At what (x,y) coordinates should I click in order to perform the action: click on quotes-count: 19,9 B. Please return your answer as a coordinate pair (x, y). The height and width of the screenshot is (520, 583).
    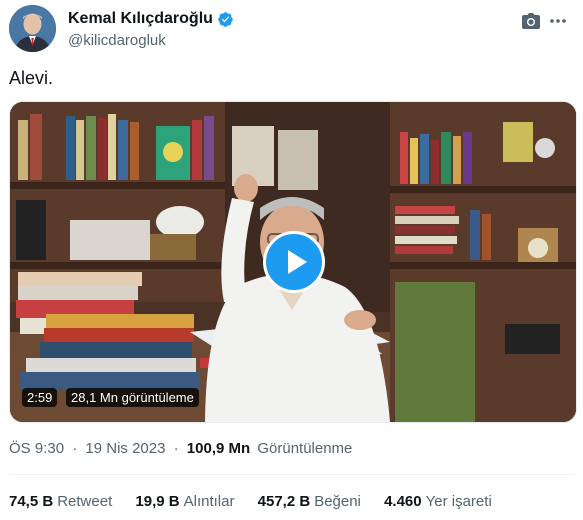
    Looking at the image, I should click on (157, 501).